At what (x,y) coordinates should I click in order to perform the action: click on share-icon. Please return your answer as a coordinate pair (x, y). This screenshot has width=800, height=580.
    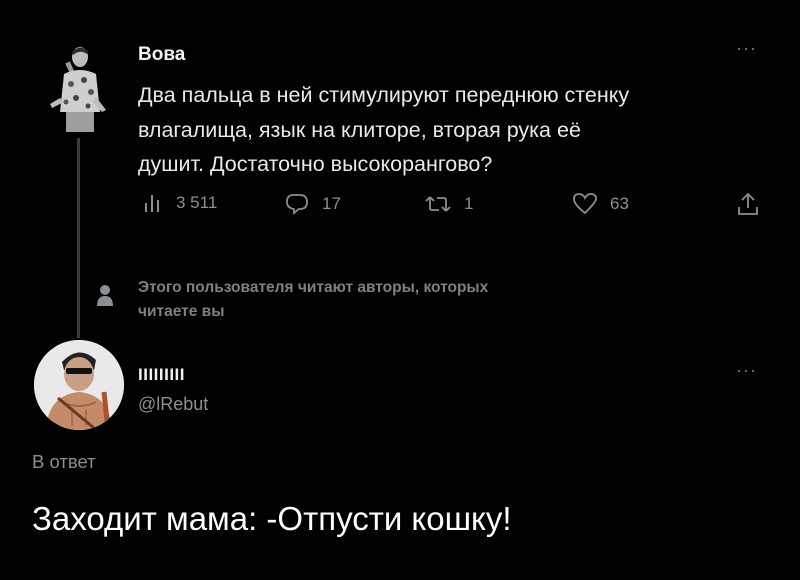
    Looking at the image, I should click on (748, 205).